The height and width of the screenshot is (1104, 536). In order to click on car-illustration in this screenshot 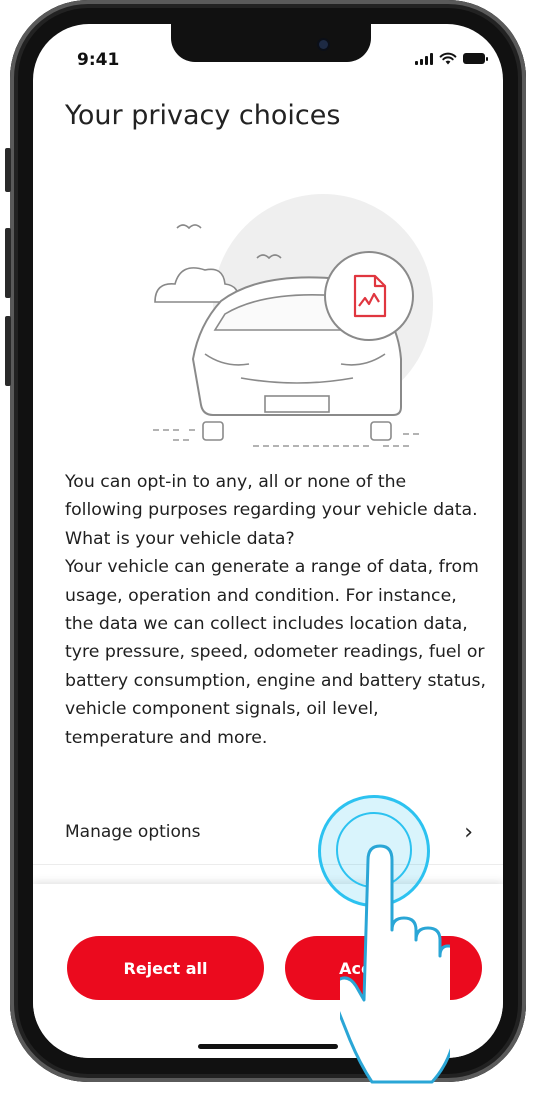, I will do `click(293, 320)`.